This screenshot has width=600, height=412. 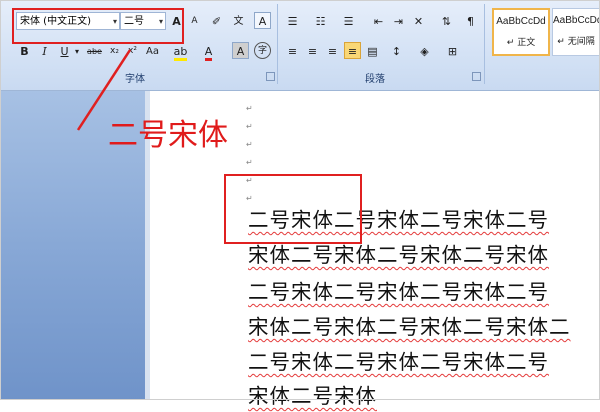 What do you see at coordinates (104, 90) in the screenshot?
I see `callout-line` at bounding box center [104, 90].